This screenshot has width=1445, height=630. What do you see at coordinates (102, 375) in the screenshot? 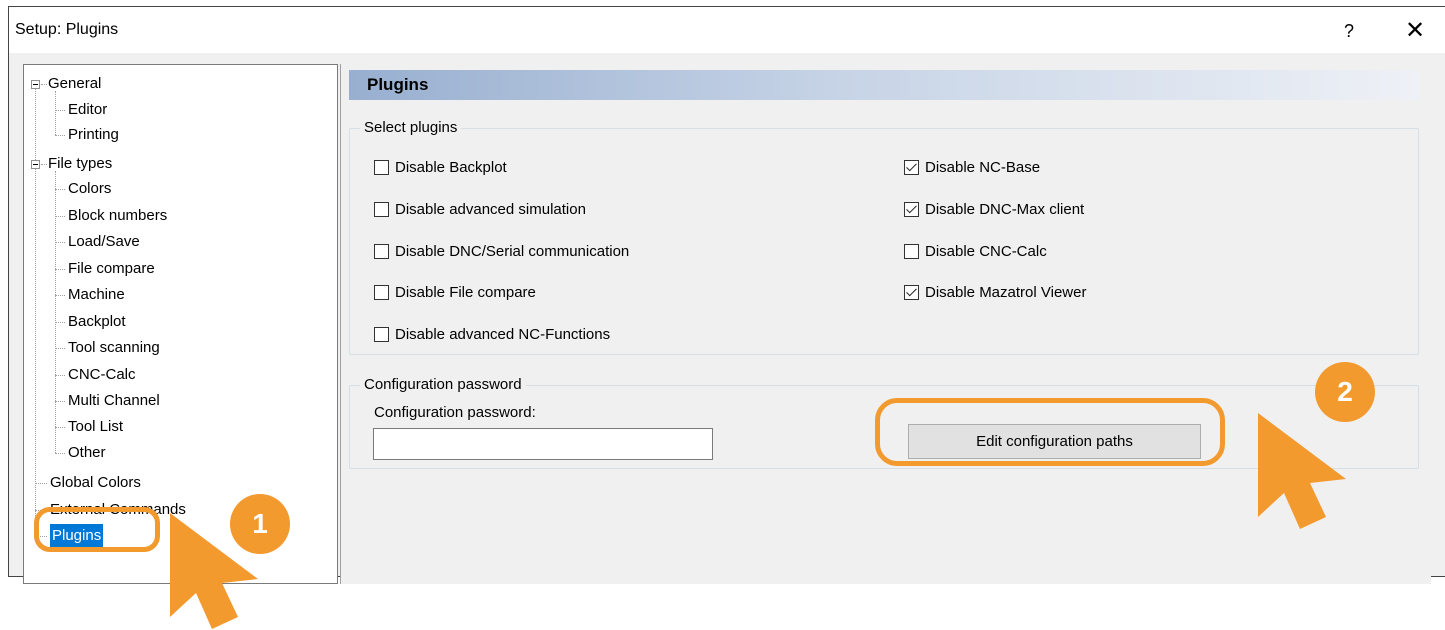
I see `tree-item-cnc-calc: CNC-Calc` at bounding box center [102, 375].